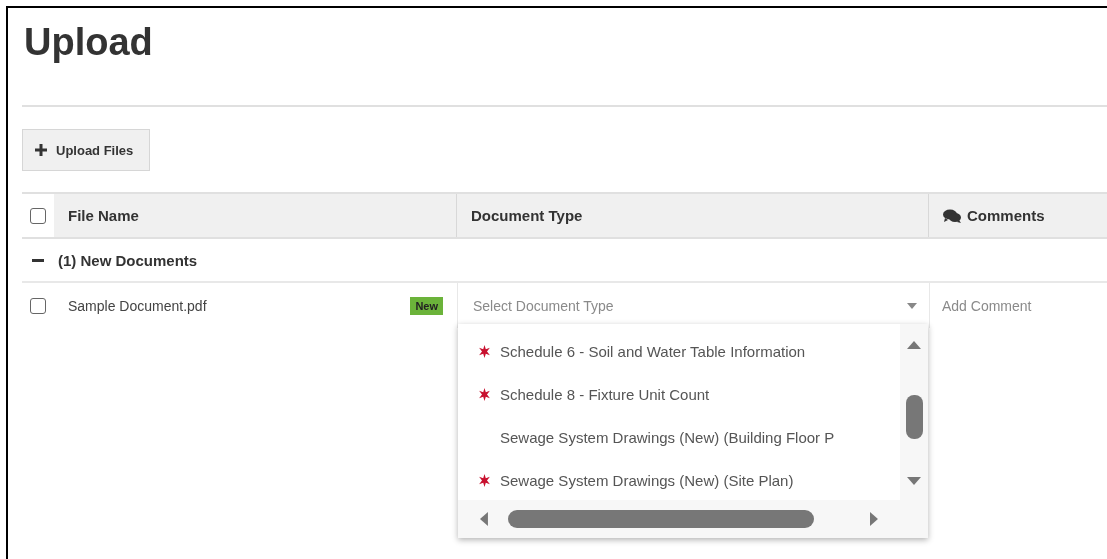 The height and width of the screenshot is (559, 1107). I want to click on column-header: Document Type, so click(693, 215).